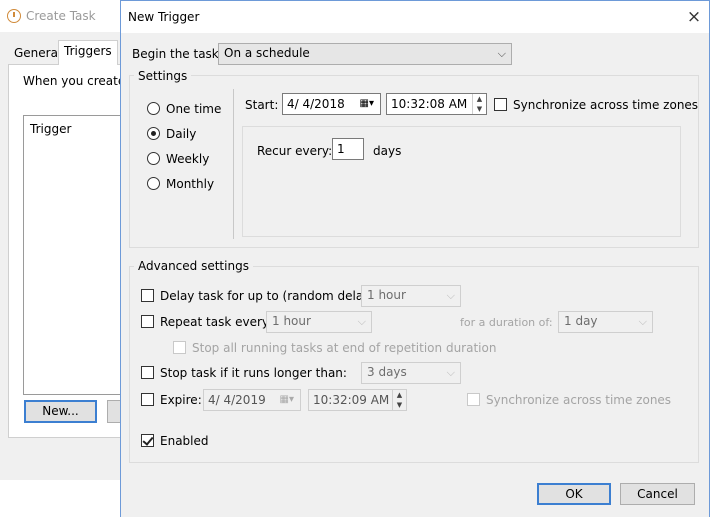 The width and height of the screenshot is (710, 517). I want to click on start-time-input: 10:32:08 AM ▲ ▼, so click(436, 104).